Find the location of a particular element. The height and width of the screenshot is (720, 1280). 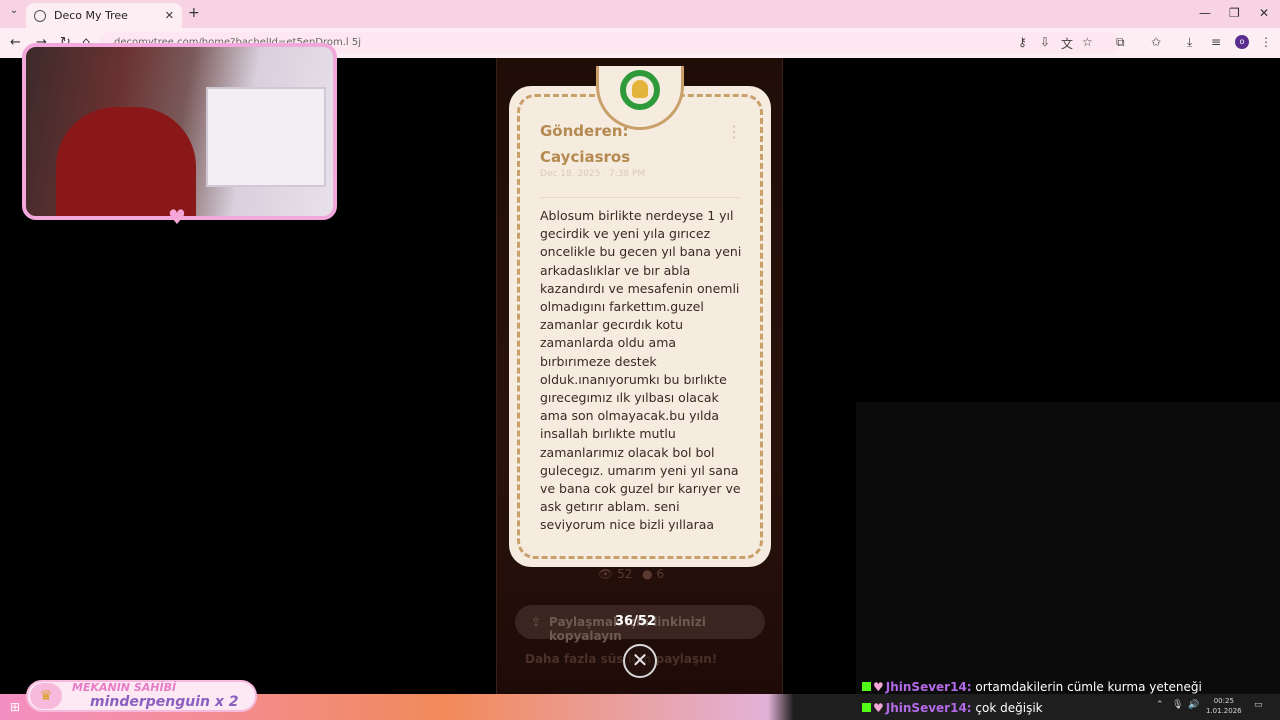

heart-icon: ♥ is located at coordinates (177, 217).